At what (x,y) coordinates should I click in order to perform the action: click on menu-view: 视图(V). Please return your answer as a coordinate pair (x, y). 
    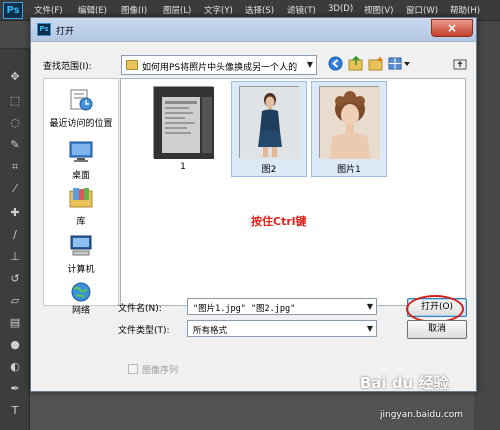
    Looking at the image, I should click on (378, 10).